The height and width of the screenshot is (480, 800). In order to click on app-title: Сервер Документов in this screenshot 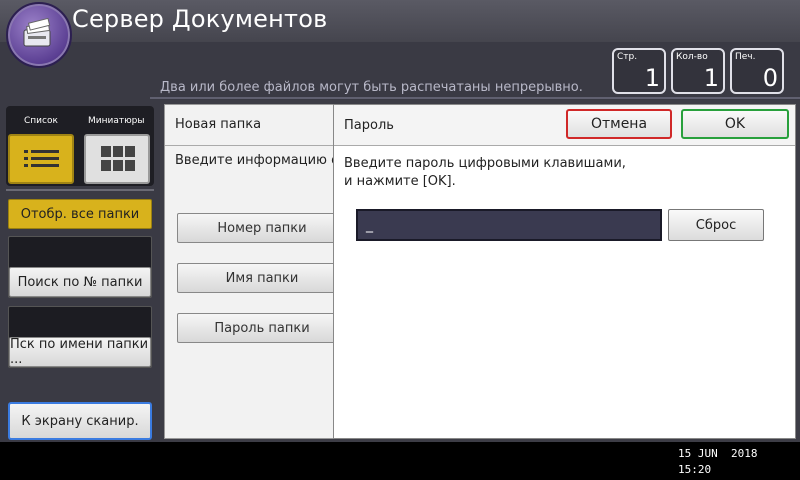, I will do `click(200, 19)`.